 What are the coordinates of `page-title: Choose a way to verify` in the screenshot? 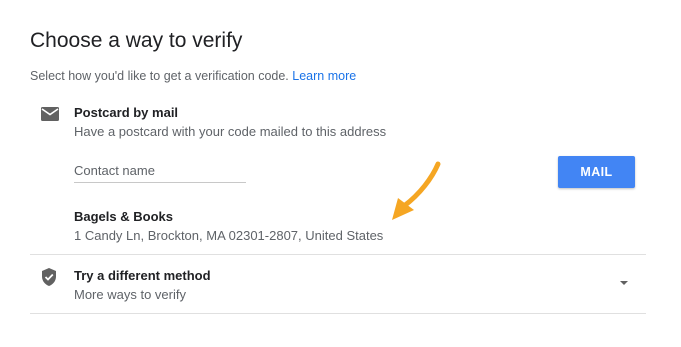 It's located at (136, 40).